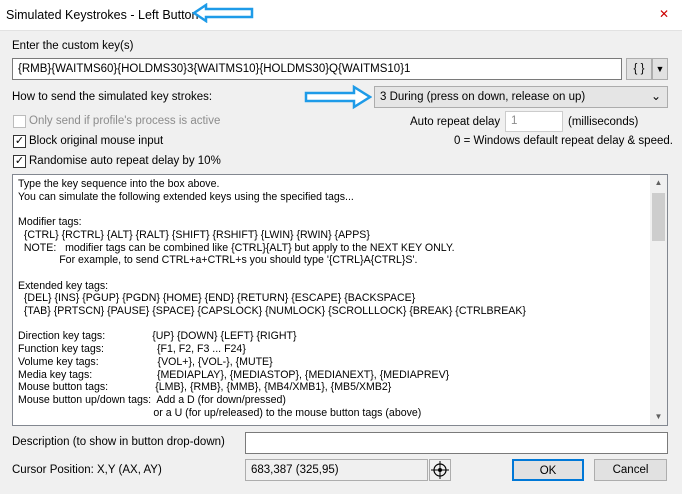  I want to click on cursor-position-field: 683,387 (325,95), so click(336, 470).